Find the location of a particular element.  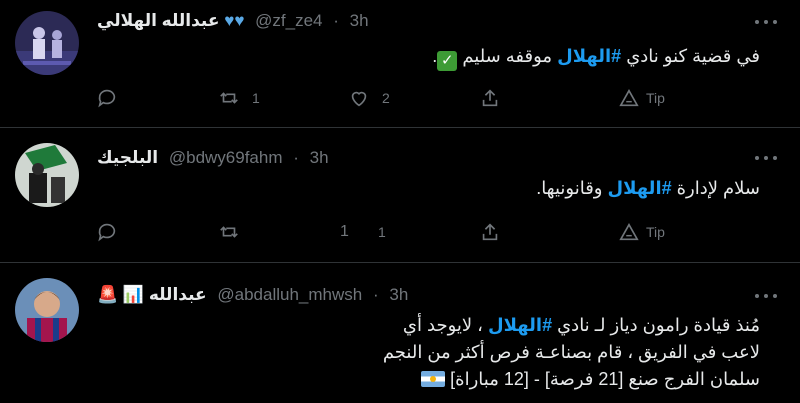

tweet-text: سلام لإدارة #الهلال وقانونيها. is located at coordinates (430, 188).